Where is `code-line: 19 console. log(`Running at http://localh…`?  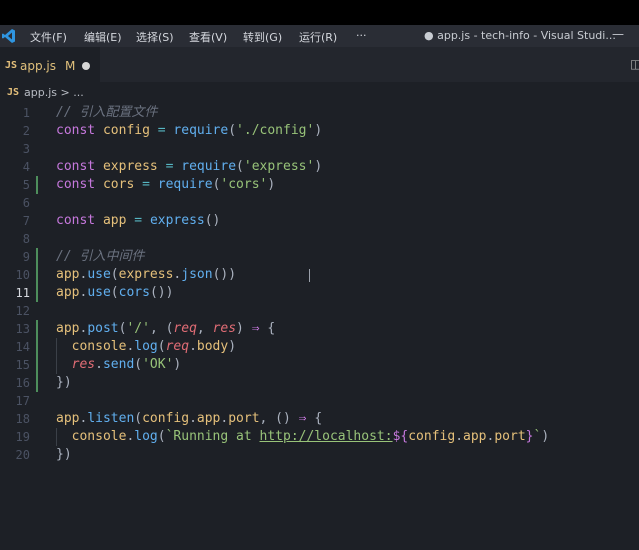 code-line: 19 console. log(`Running at http://localh… is located at coordinates (319, 437).